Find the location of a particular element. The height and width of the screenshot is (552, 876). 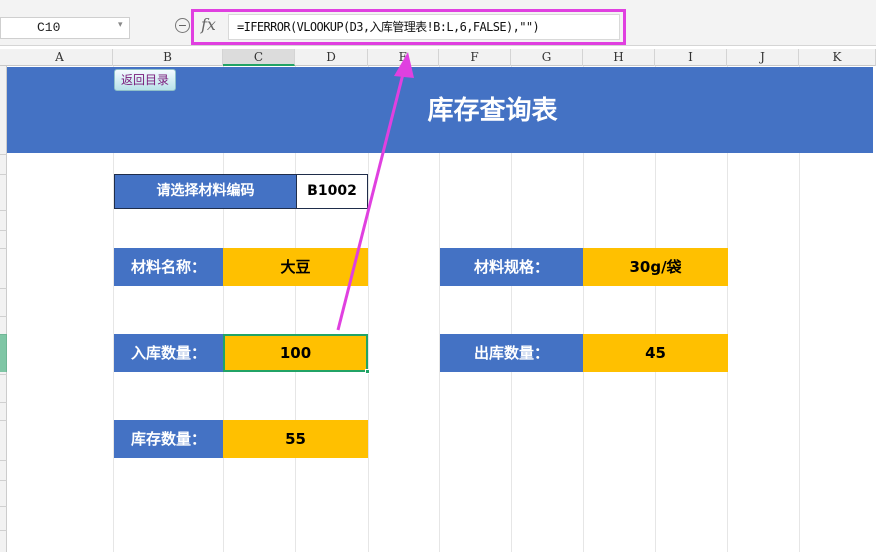

page-title: 库存查询表 is located at coordinates (492, 111).